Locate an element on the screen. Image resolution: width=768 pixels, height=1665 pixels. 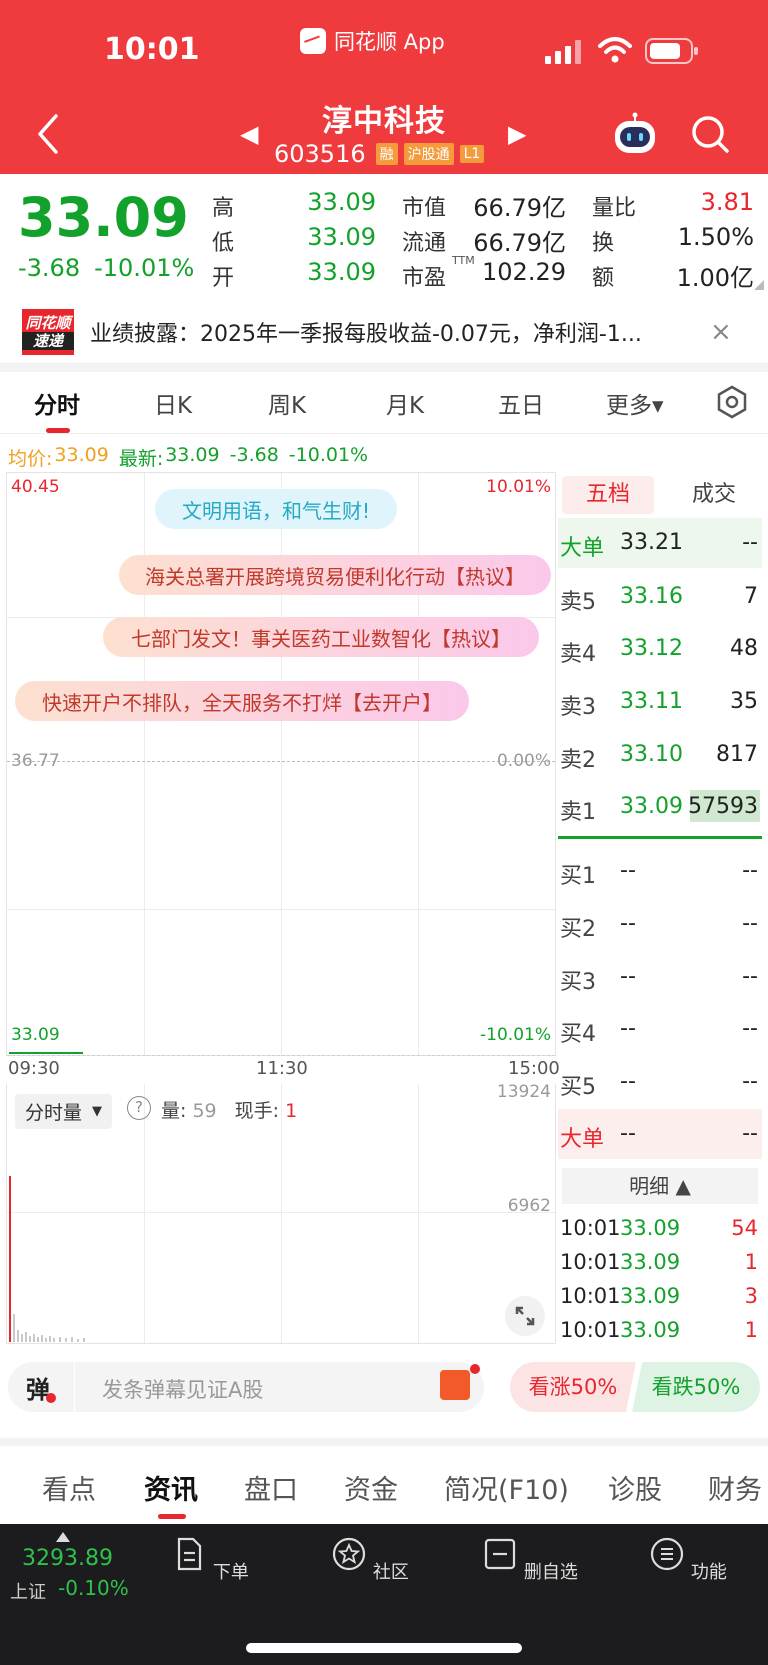
danmu-bubble: 七部门发文！事关医药工业数智化【热议】 is located at coordinates (321, 637).